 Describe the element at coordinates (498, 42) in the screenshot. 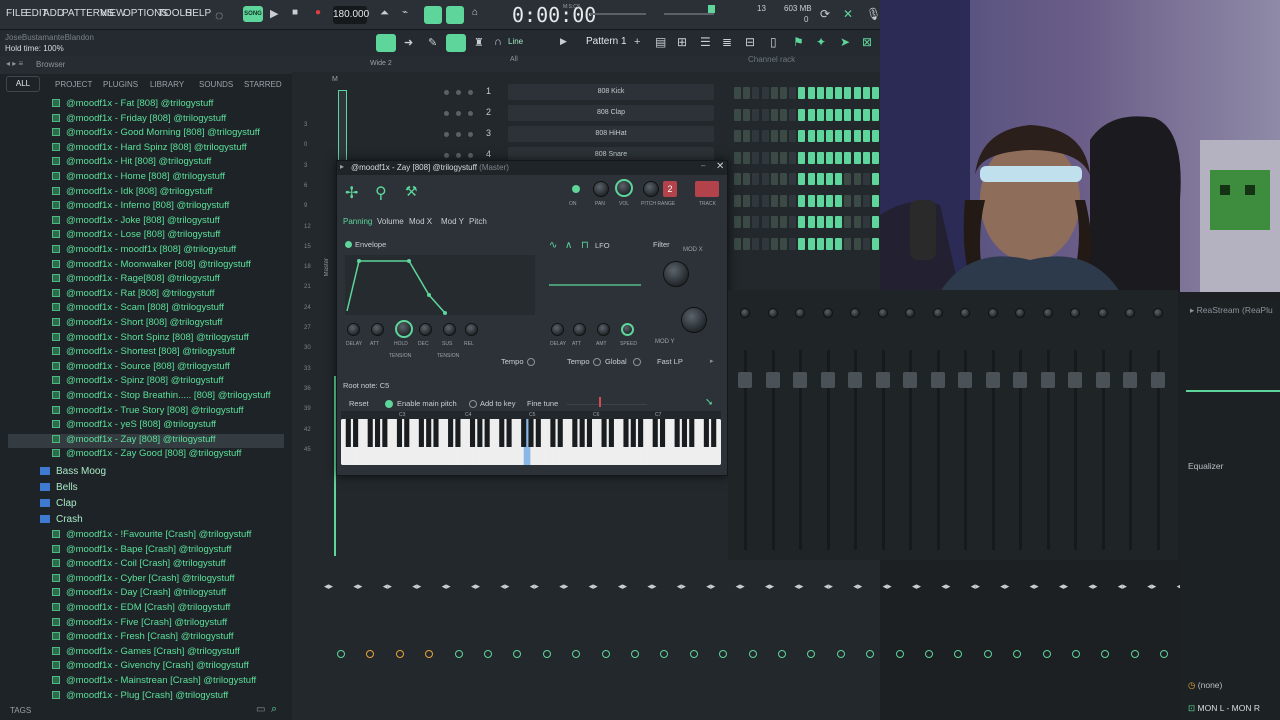

I see `magnet-icon: ∩` at that location.